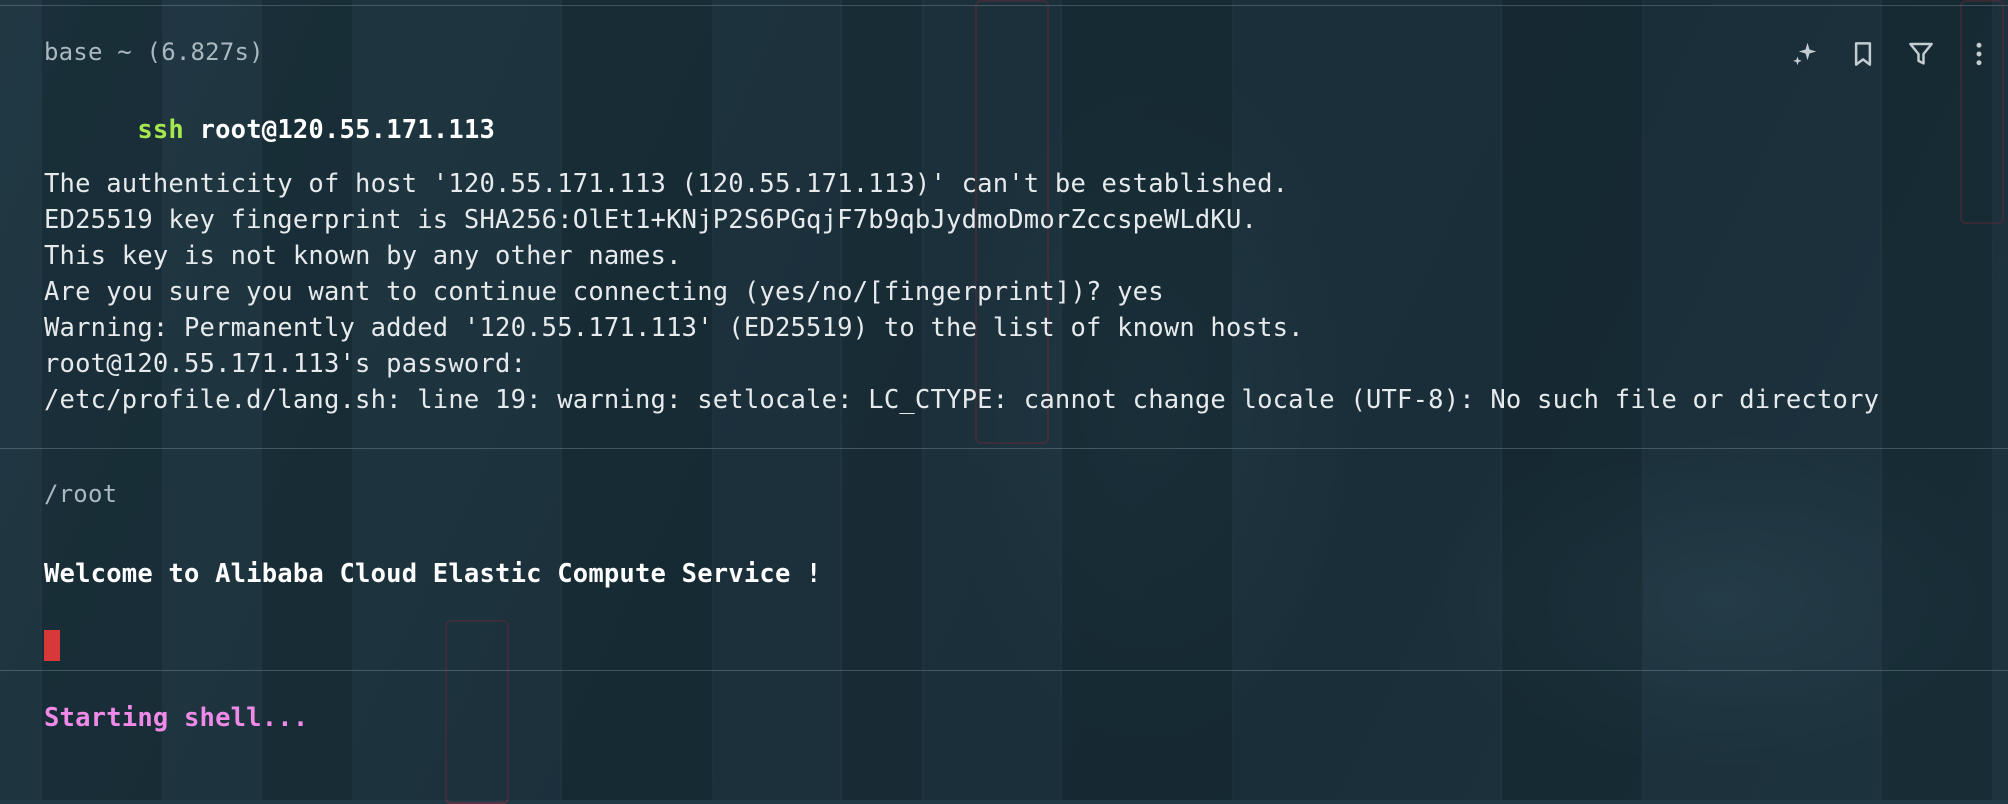  What do you see at coordinates (160, 130) in the screenshot?
I see `command-name: ssh` at bounding box center [160, 130].